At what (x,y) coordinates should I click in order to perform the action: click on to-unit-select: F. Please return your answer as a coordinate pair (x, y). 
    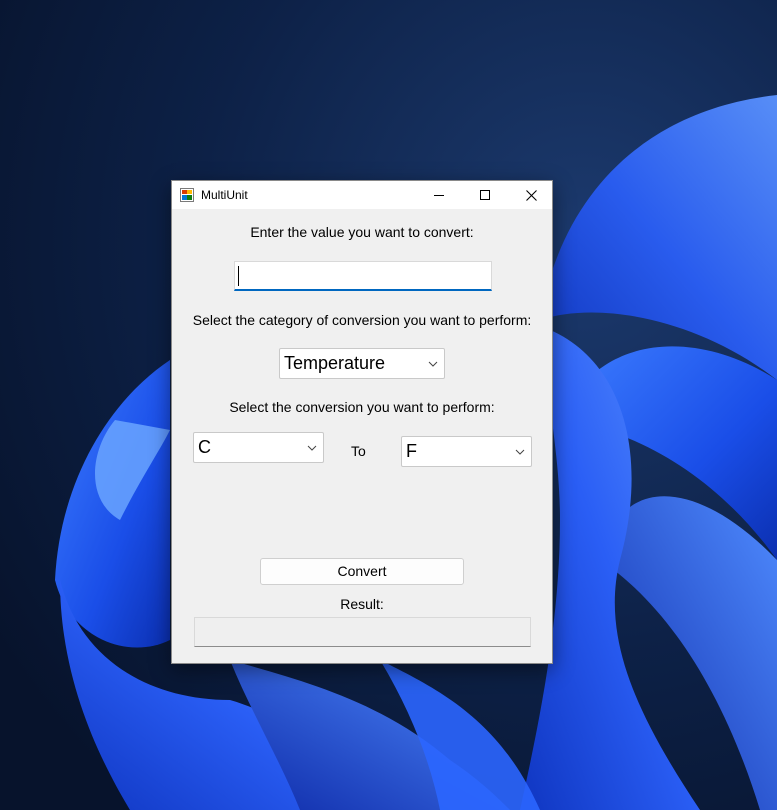
    Looking at the image, I should click on (466, 451).